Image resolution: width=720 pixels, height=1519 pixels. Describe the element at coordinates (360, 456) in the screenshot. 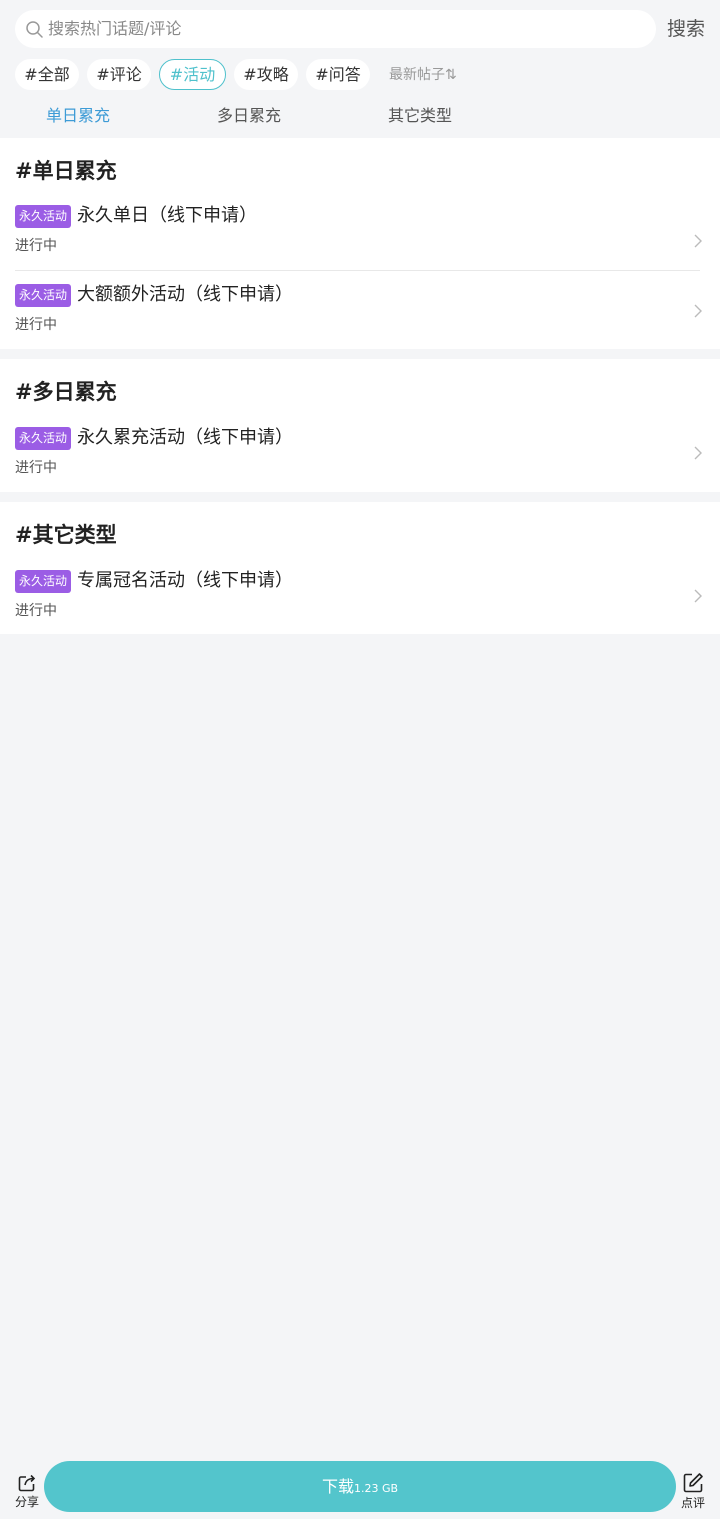

I see `list-item: 永久活动 永久累充活动（线下申请） 进行中` at that location.